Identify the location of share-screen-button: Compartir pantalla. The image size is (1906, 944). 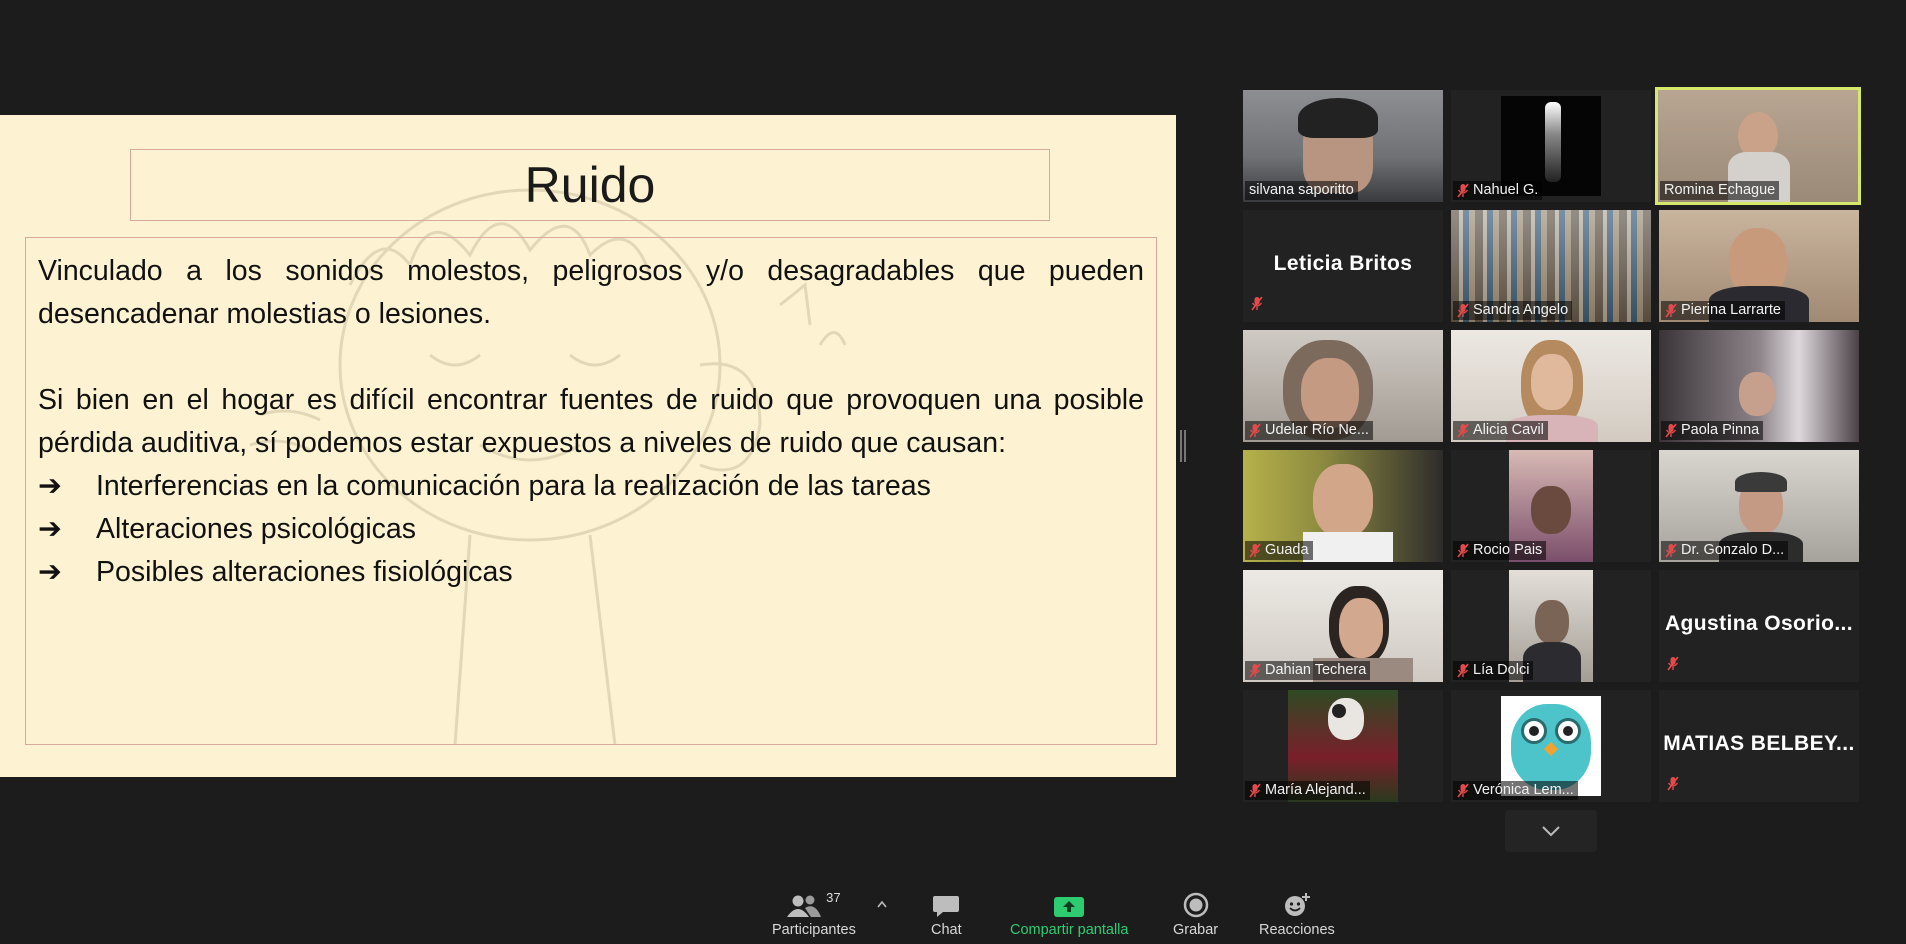
(1069, 913).